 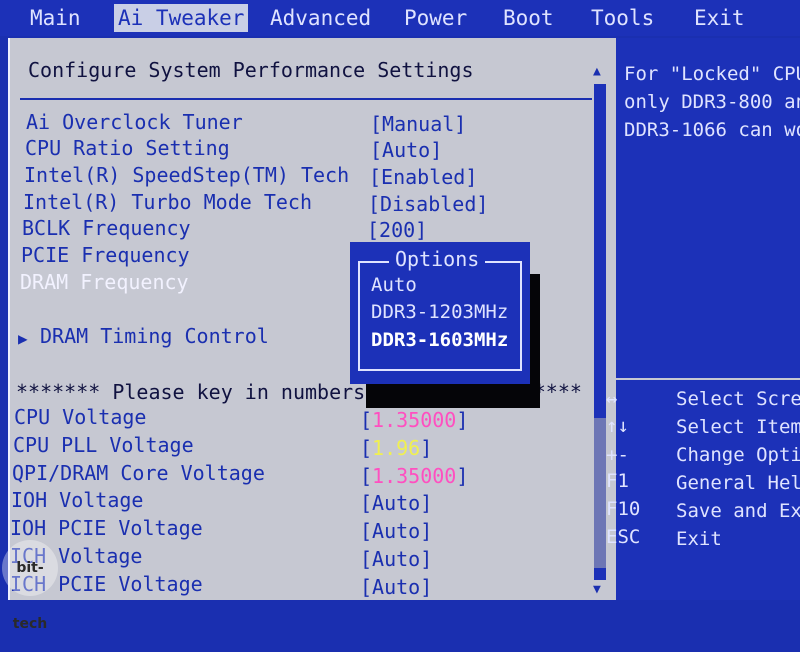 I want to click on menu-ai-tweaker: Ai Tweaker, so click(x=181, y=18).